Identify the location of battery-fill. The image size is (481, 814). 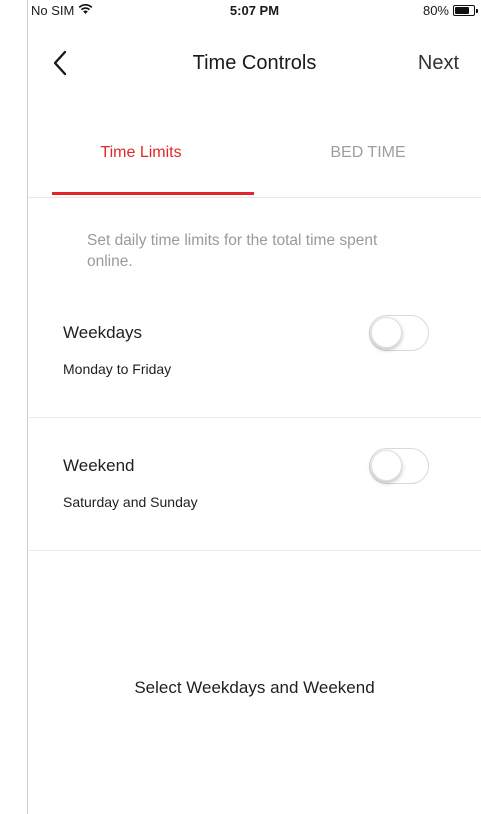
(462, 10).